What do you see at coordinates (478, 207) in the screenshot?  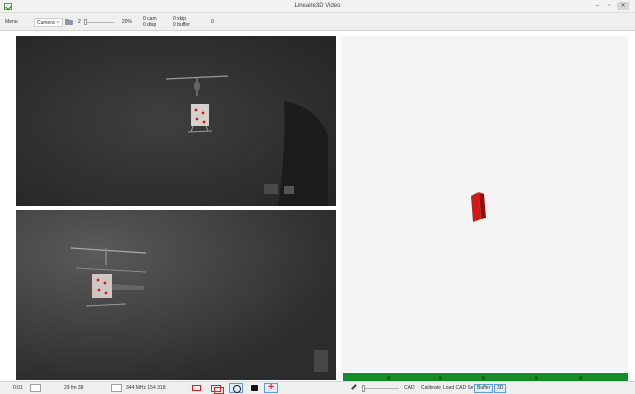 I see `3d-scene` at bounding box center [478, 207].